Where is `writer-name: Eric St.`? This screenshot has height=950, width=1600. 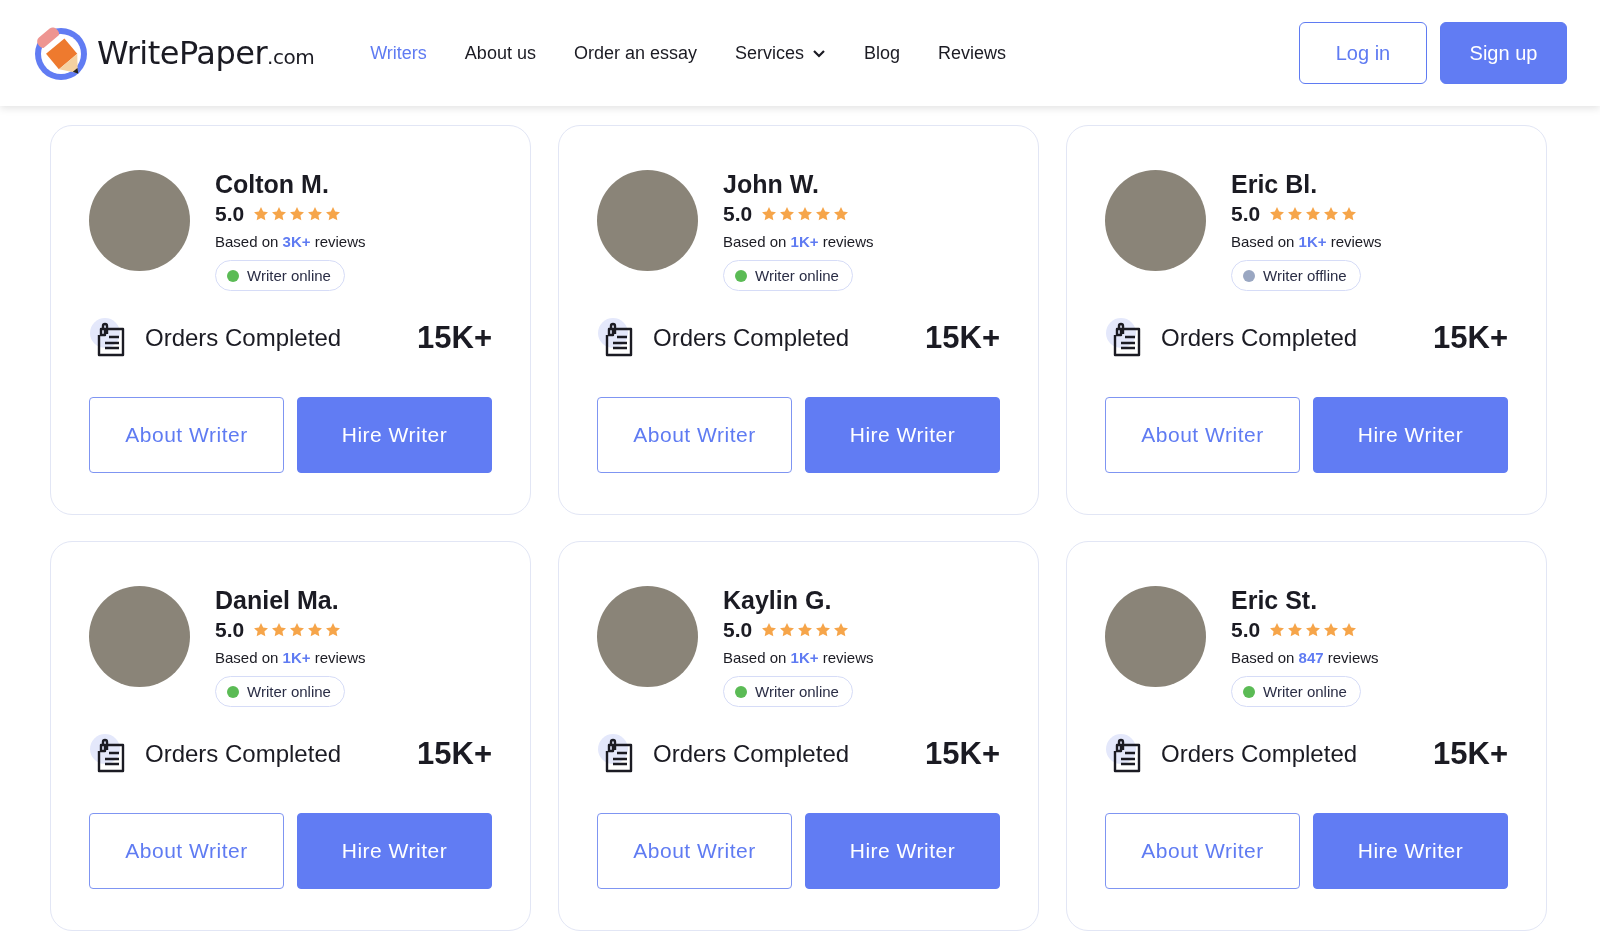 writer-name: Eric St. is located at coordinates (1274, 600).